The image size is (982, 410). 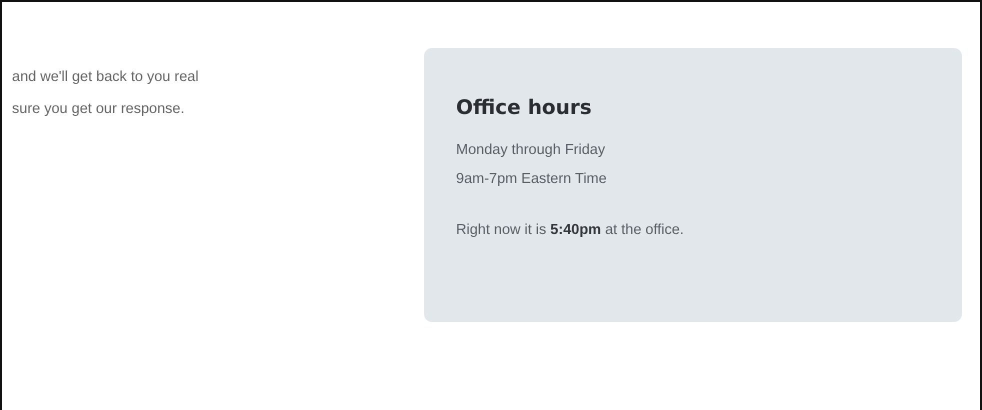 I want to click on current-time-text: Right now it is 5:40pm at the office., so click(x=570, y=230).